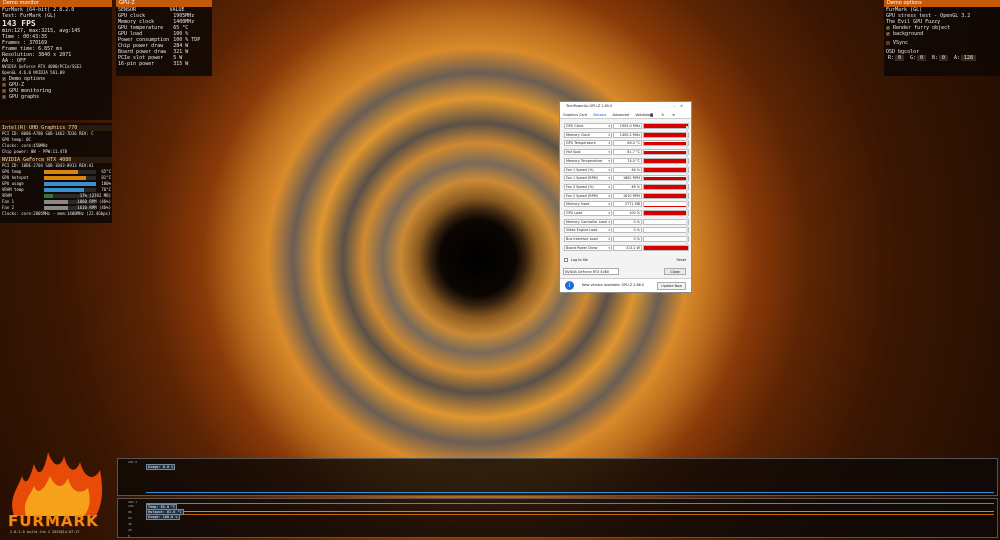 This screenshot has width=1000, height=540. I want to click on gpuz-sensor-value: 2771 MB, so click(627, 204).